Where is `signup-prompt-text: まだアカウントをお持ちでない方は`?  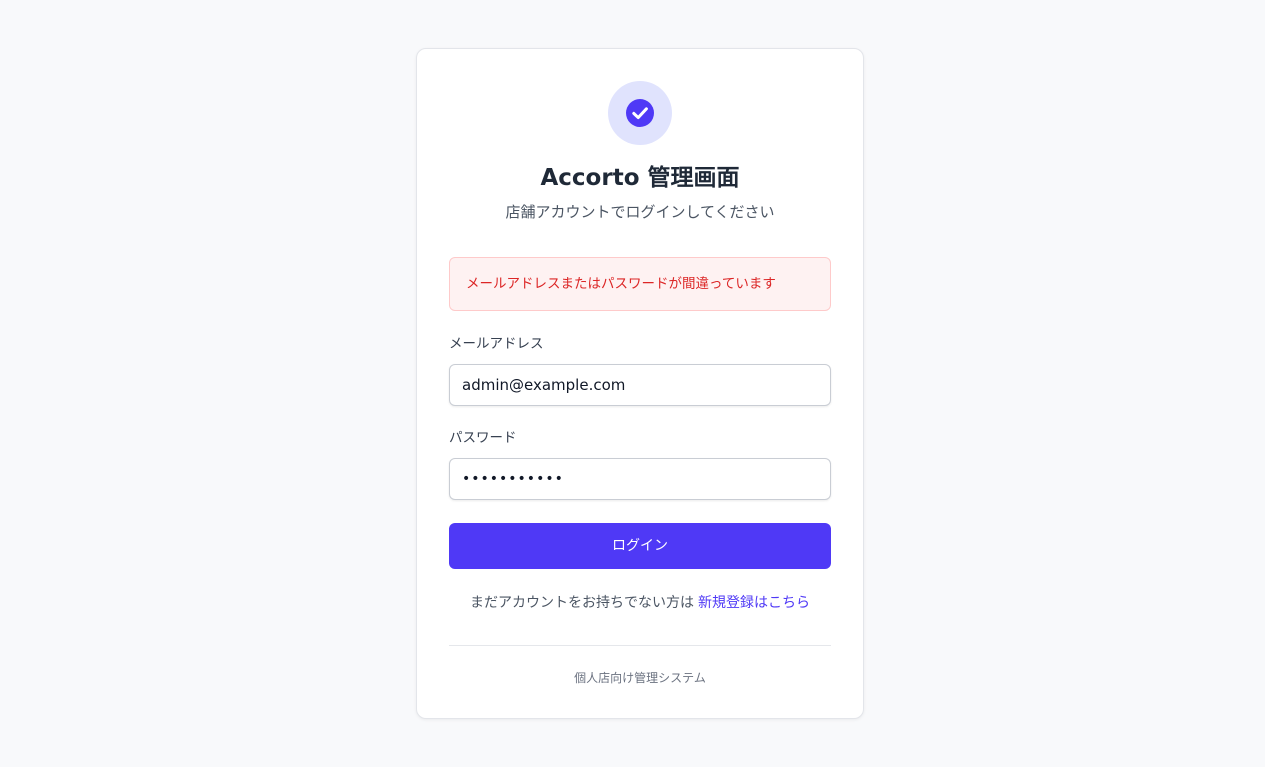 signup-prompt-text: まだアカウントをお持ちでない方は is located at coordinates (582, 603).